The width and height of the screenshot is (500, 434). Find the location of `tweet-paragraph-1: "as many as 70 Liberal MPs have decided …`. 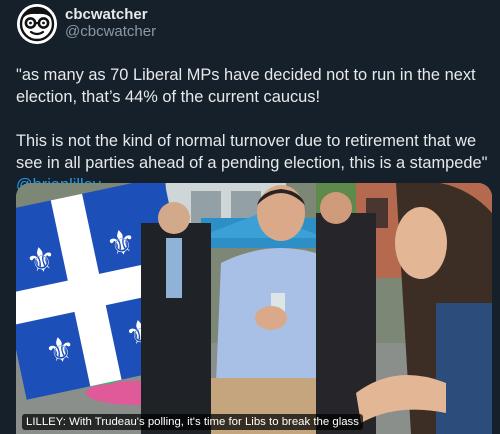

tweet-paragraph-1: "as many as 70 Liberal MPs have decided … is located at coordinates (246, 86).